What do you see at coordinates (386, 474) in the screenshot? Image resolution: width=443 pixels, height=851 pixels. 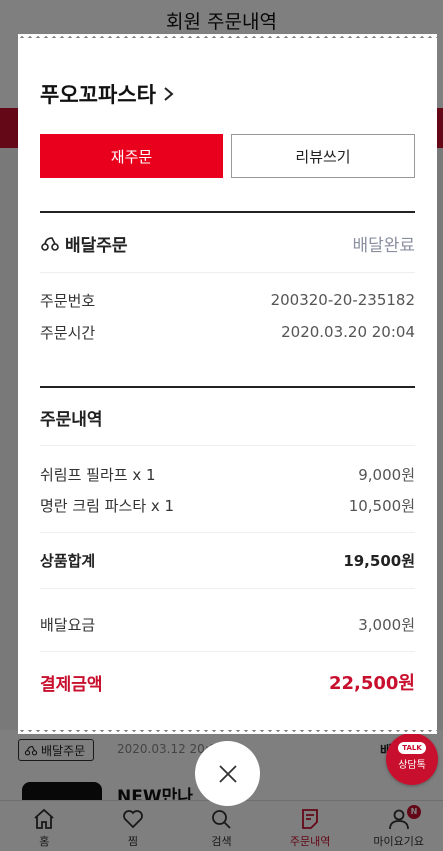 I see `item-price: 9,000원` at bounding box center [386, 474].